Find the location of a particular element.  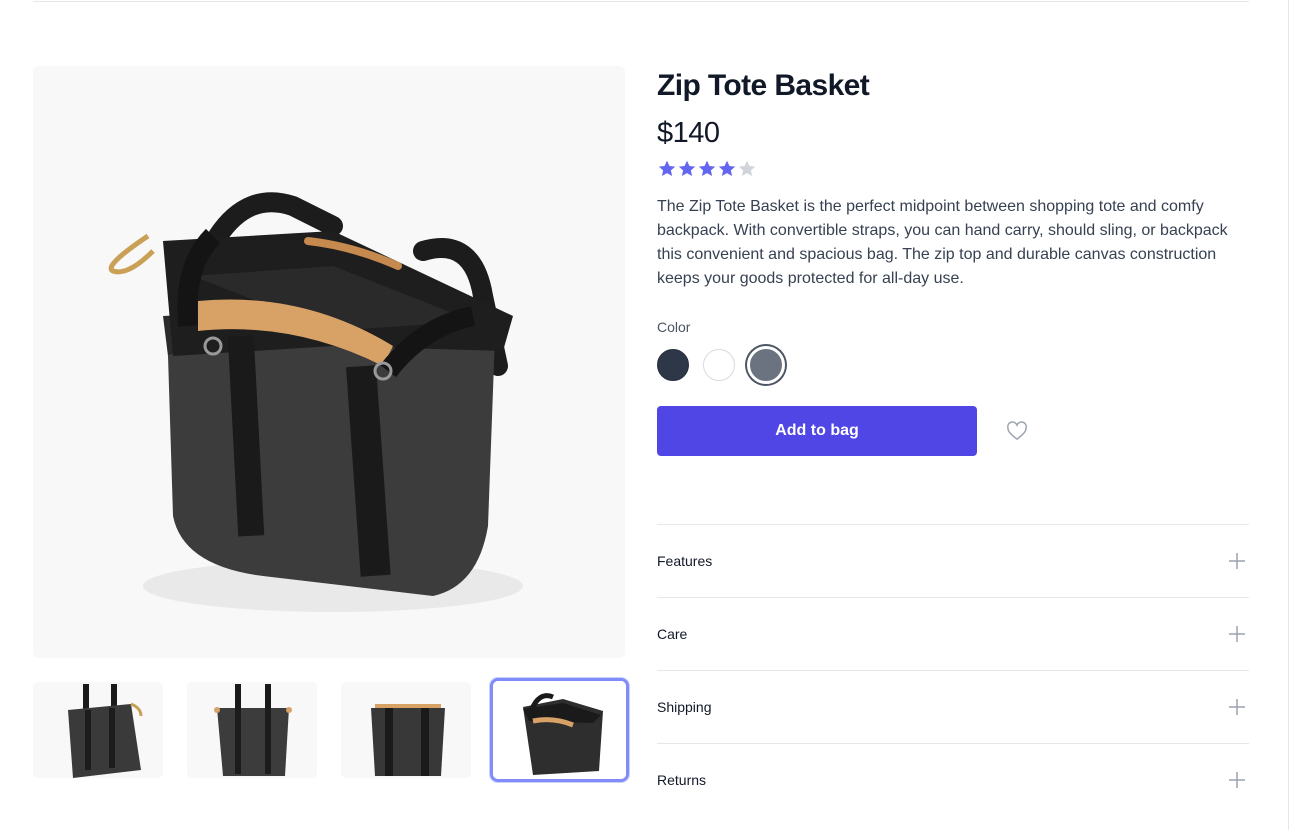

color-label: Color is located at coordinates (674, 327).